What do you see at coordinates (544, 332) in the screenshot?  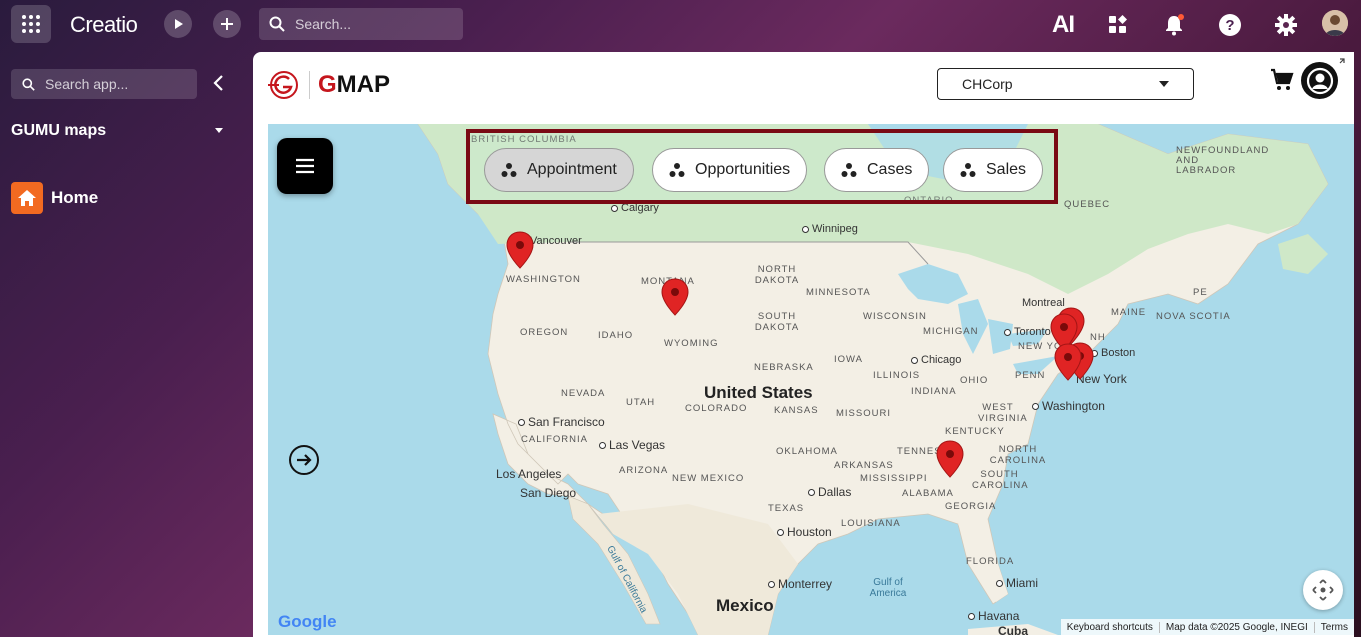 I see `map-label: OREGON` at bounding box center [544, 332].